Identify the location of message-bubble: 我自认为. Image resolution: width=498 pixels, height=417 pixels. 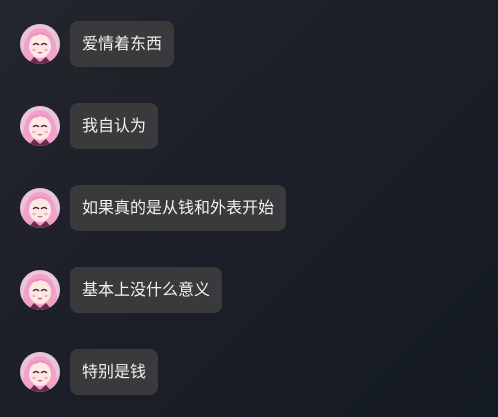
(114, 126).